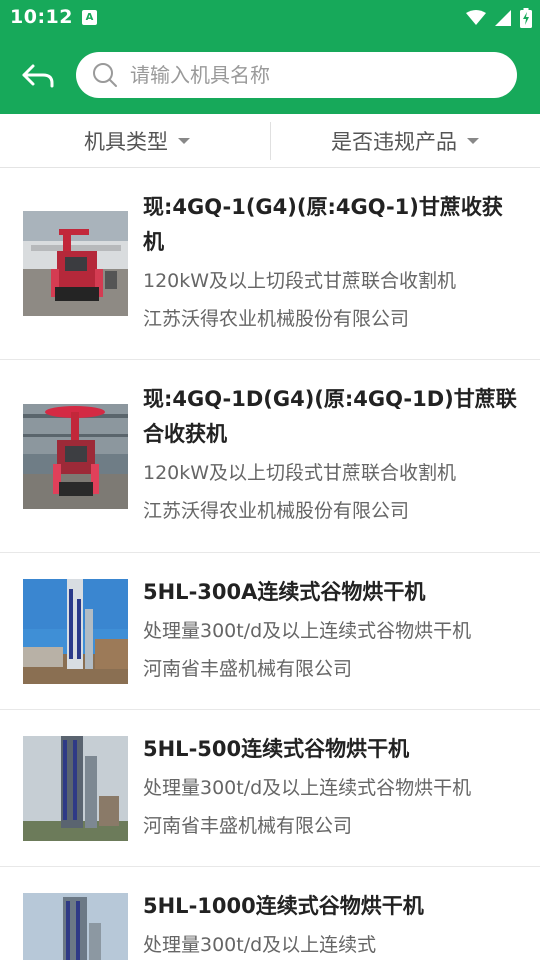 Image resolution: width=540 pixels, height=960 pixels. I want to click on filter-violation-product: 是否违规产品, so click(405, 141).